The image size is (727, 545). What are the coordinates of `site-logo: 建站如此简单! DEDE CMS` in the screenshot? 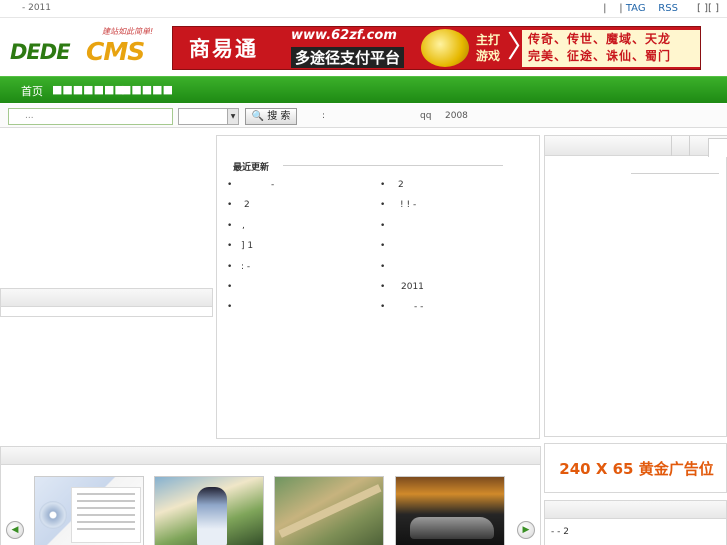 It's located at (91, 48).